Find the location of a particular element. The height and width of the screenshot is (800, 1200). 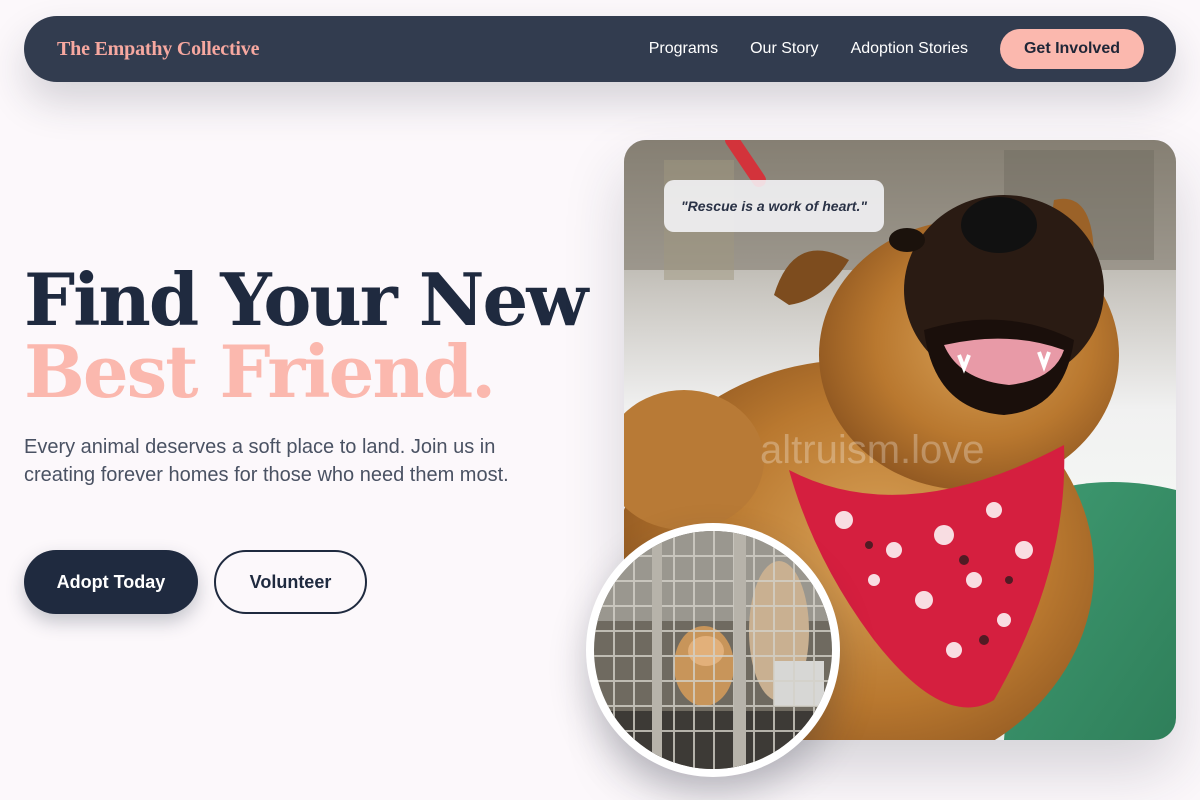

brand-logo: The Empathy Collective is located at coordinates (158, 49).